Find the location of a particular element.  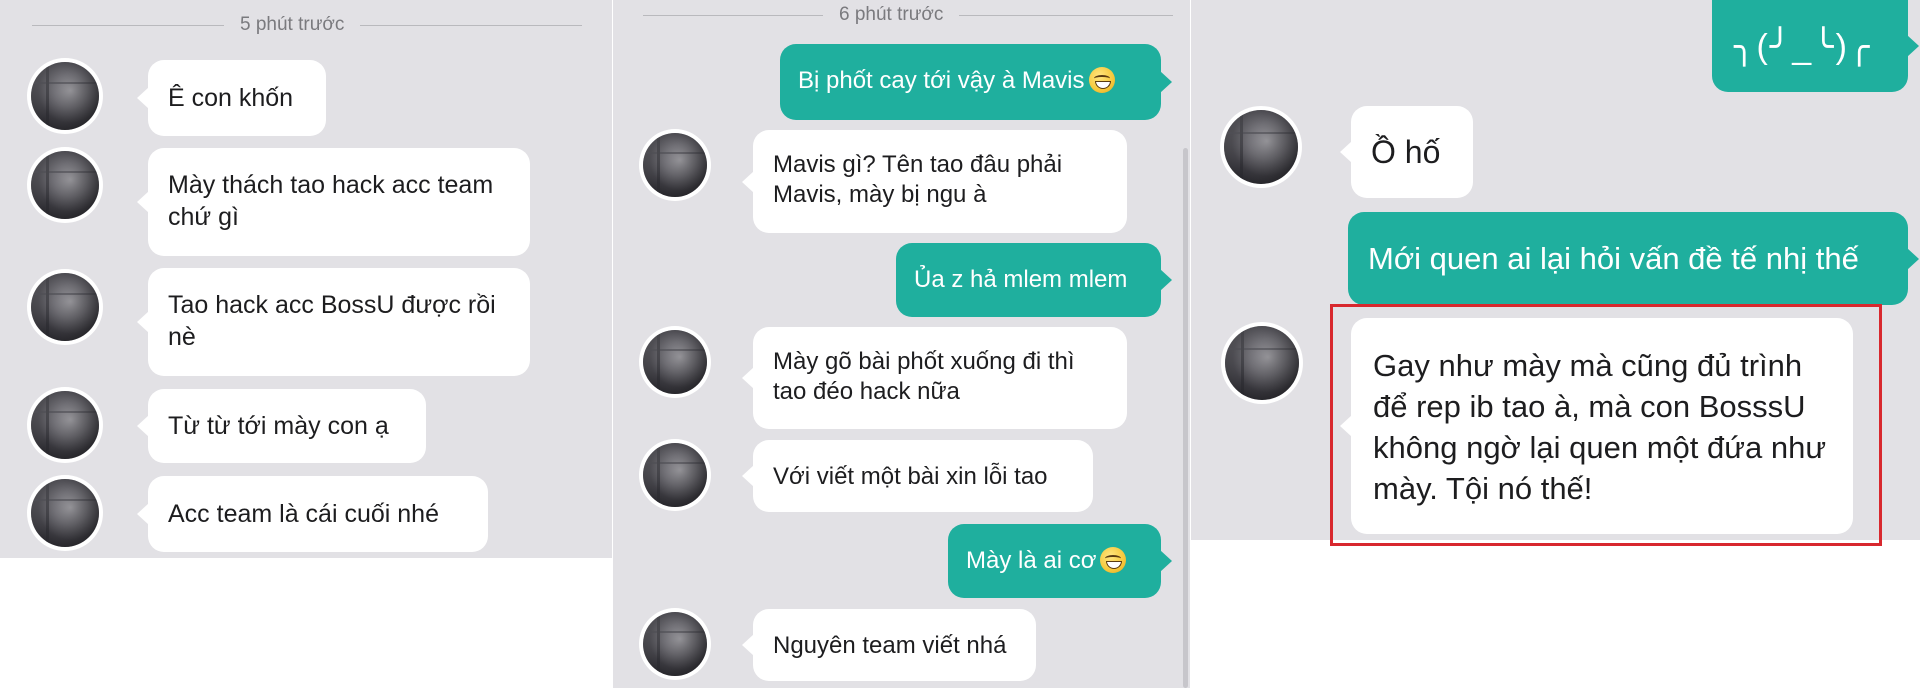

message-text: Với viết một bài xin lỗi tao is located at coordinates (910, 476).